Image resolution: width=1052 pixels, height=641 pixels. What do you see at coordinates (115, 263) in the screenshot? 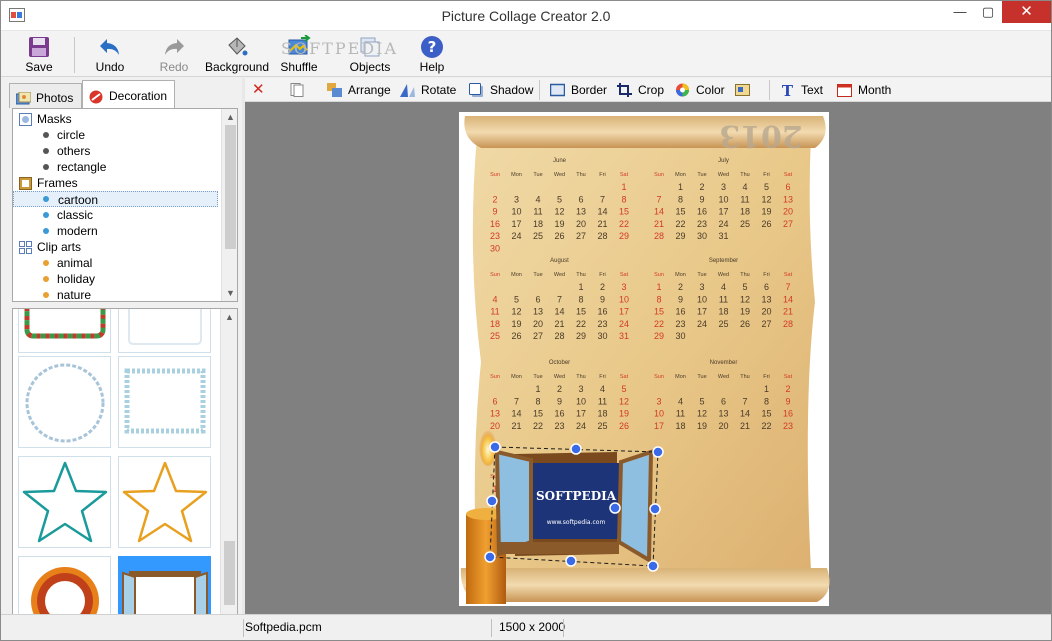
I see `tree-item-animal: animal` at bounding box center [115, 263].